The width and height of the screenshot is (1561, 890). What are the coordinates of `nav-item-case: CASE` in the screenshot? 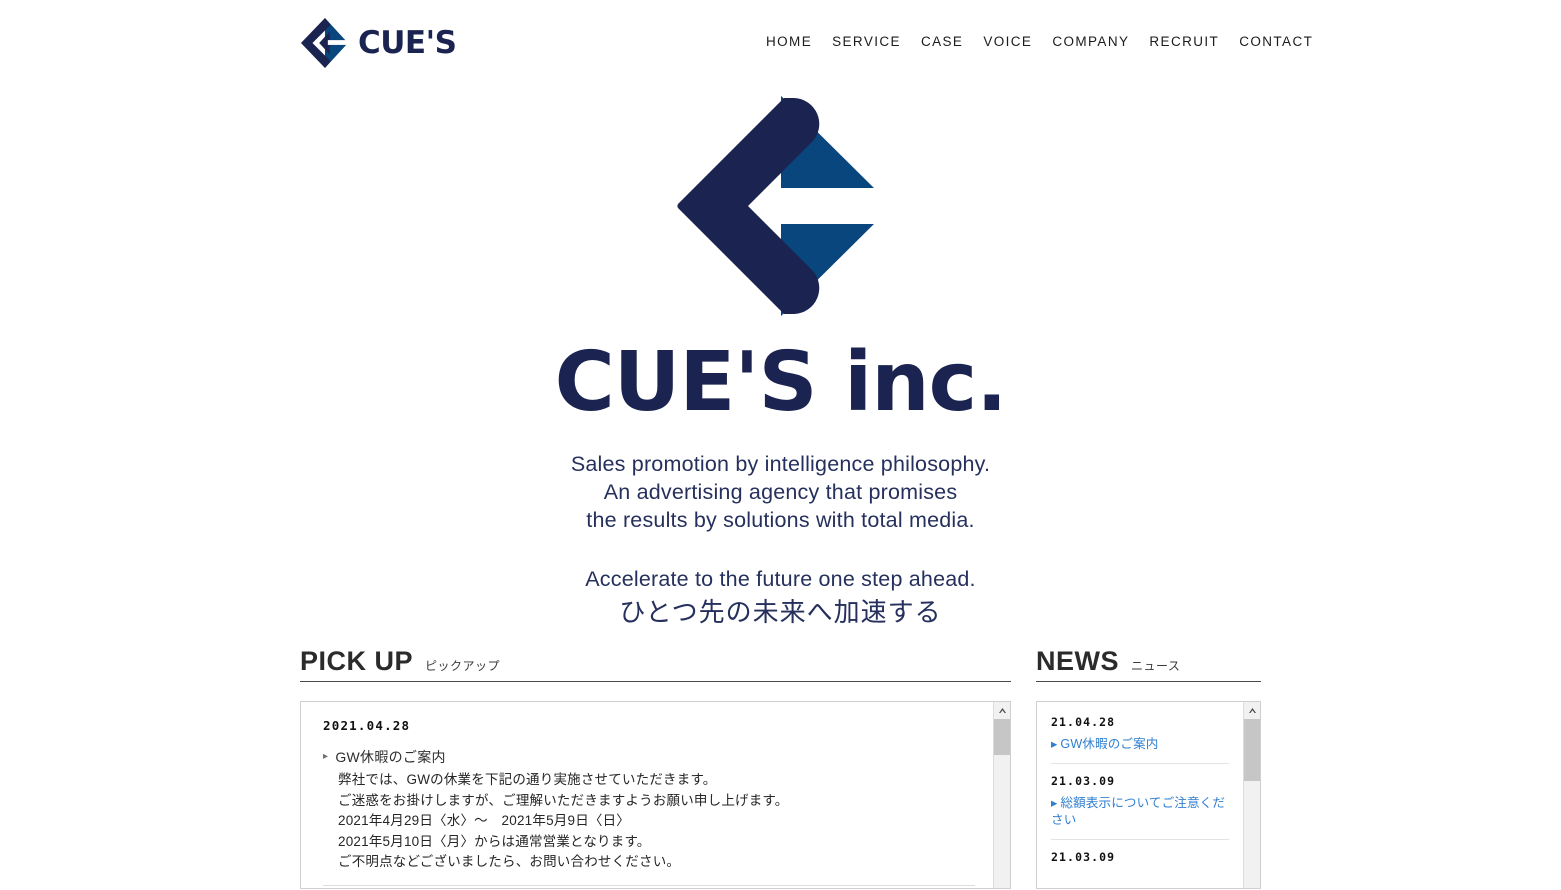 It's located at (942, 41).